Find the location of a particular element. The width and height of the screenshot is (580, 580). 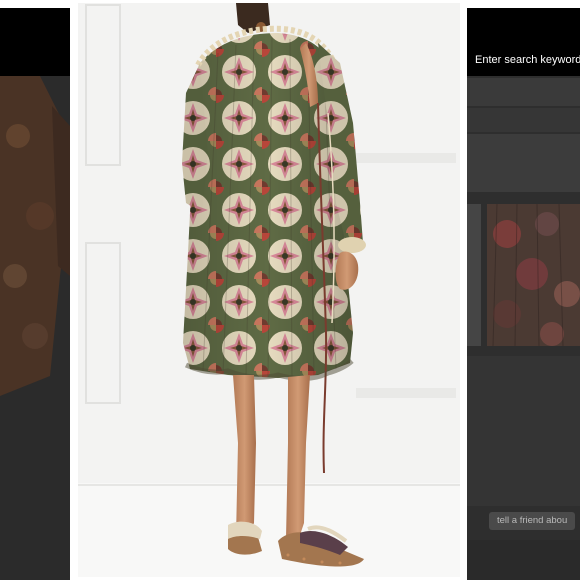

left-dimmed-product-image is located at coordinates (35, 242).